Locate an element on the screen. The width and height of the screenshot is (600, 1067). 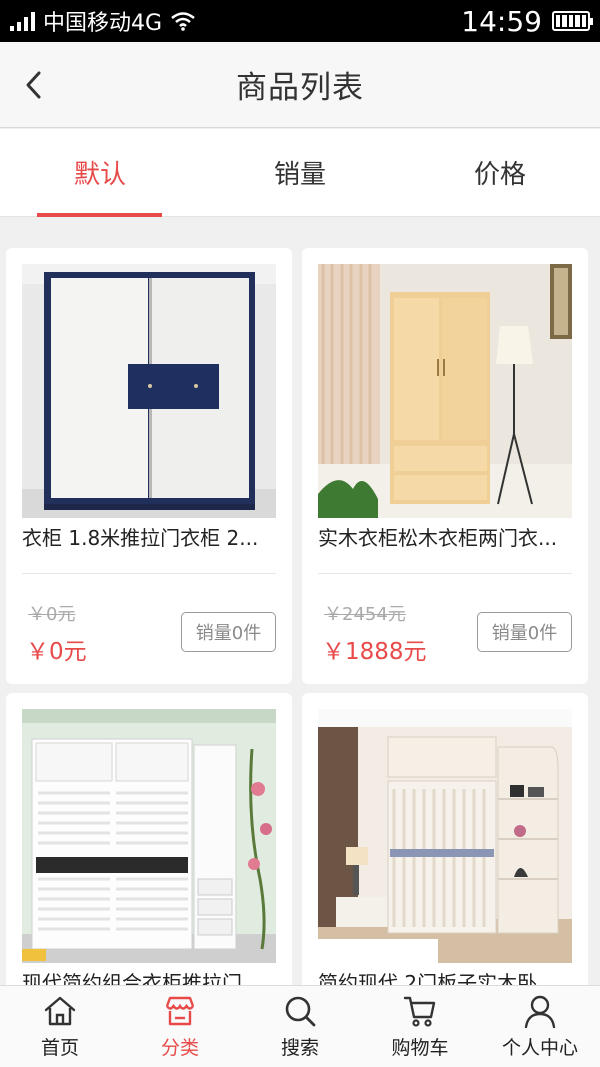
tabbar-label: 首页 is located at coordinates (59, 1048).